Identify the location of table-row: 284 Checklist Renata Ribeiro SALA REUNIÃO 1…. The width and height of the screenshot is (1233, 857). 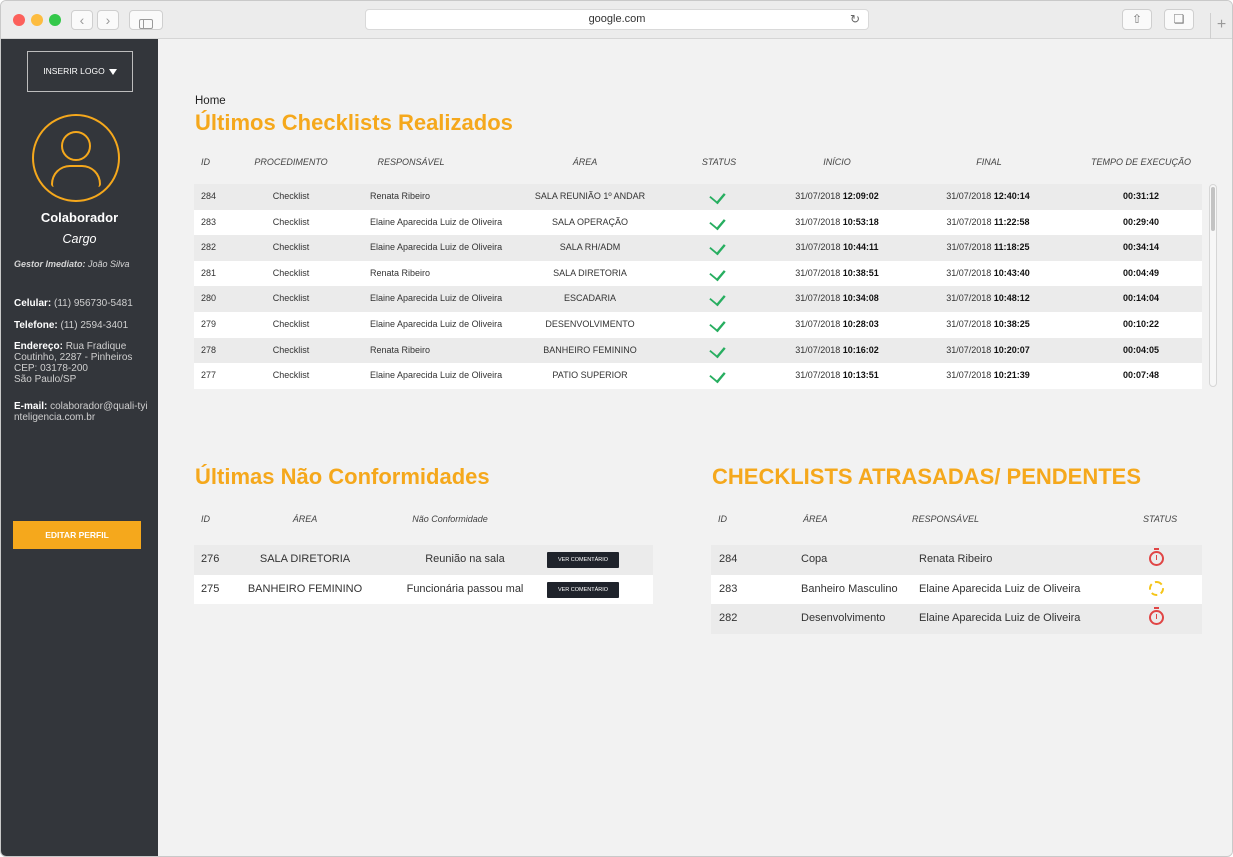
(698, 197).